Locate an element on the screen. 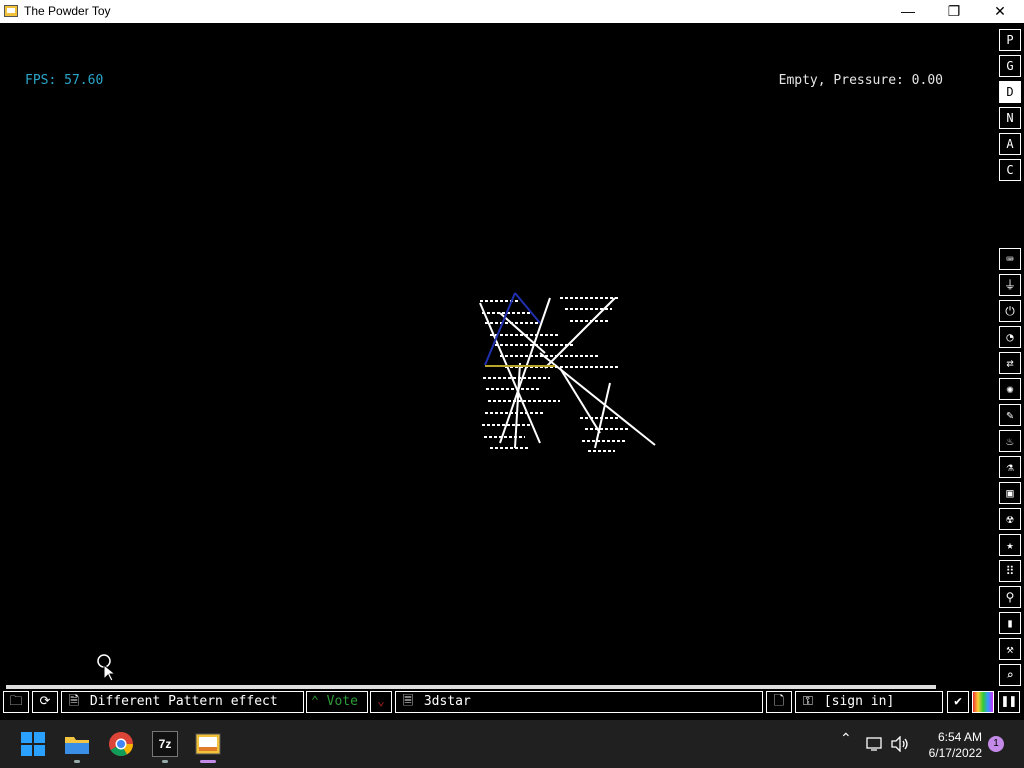  keyboard-icon: ⌨ is located at coordinates (1010, 259).